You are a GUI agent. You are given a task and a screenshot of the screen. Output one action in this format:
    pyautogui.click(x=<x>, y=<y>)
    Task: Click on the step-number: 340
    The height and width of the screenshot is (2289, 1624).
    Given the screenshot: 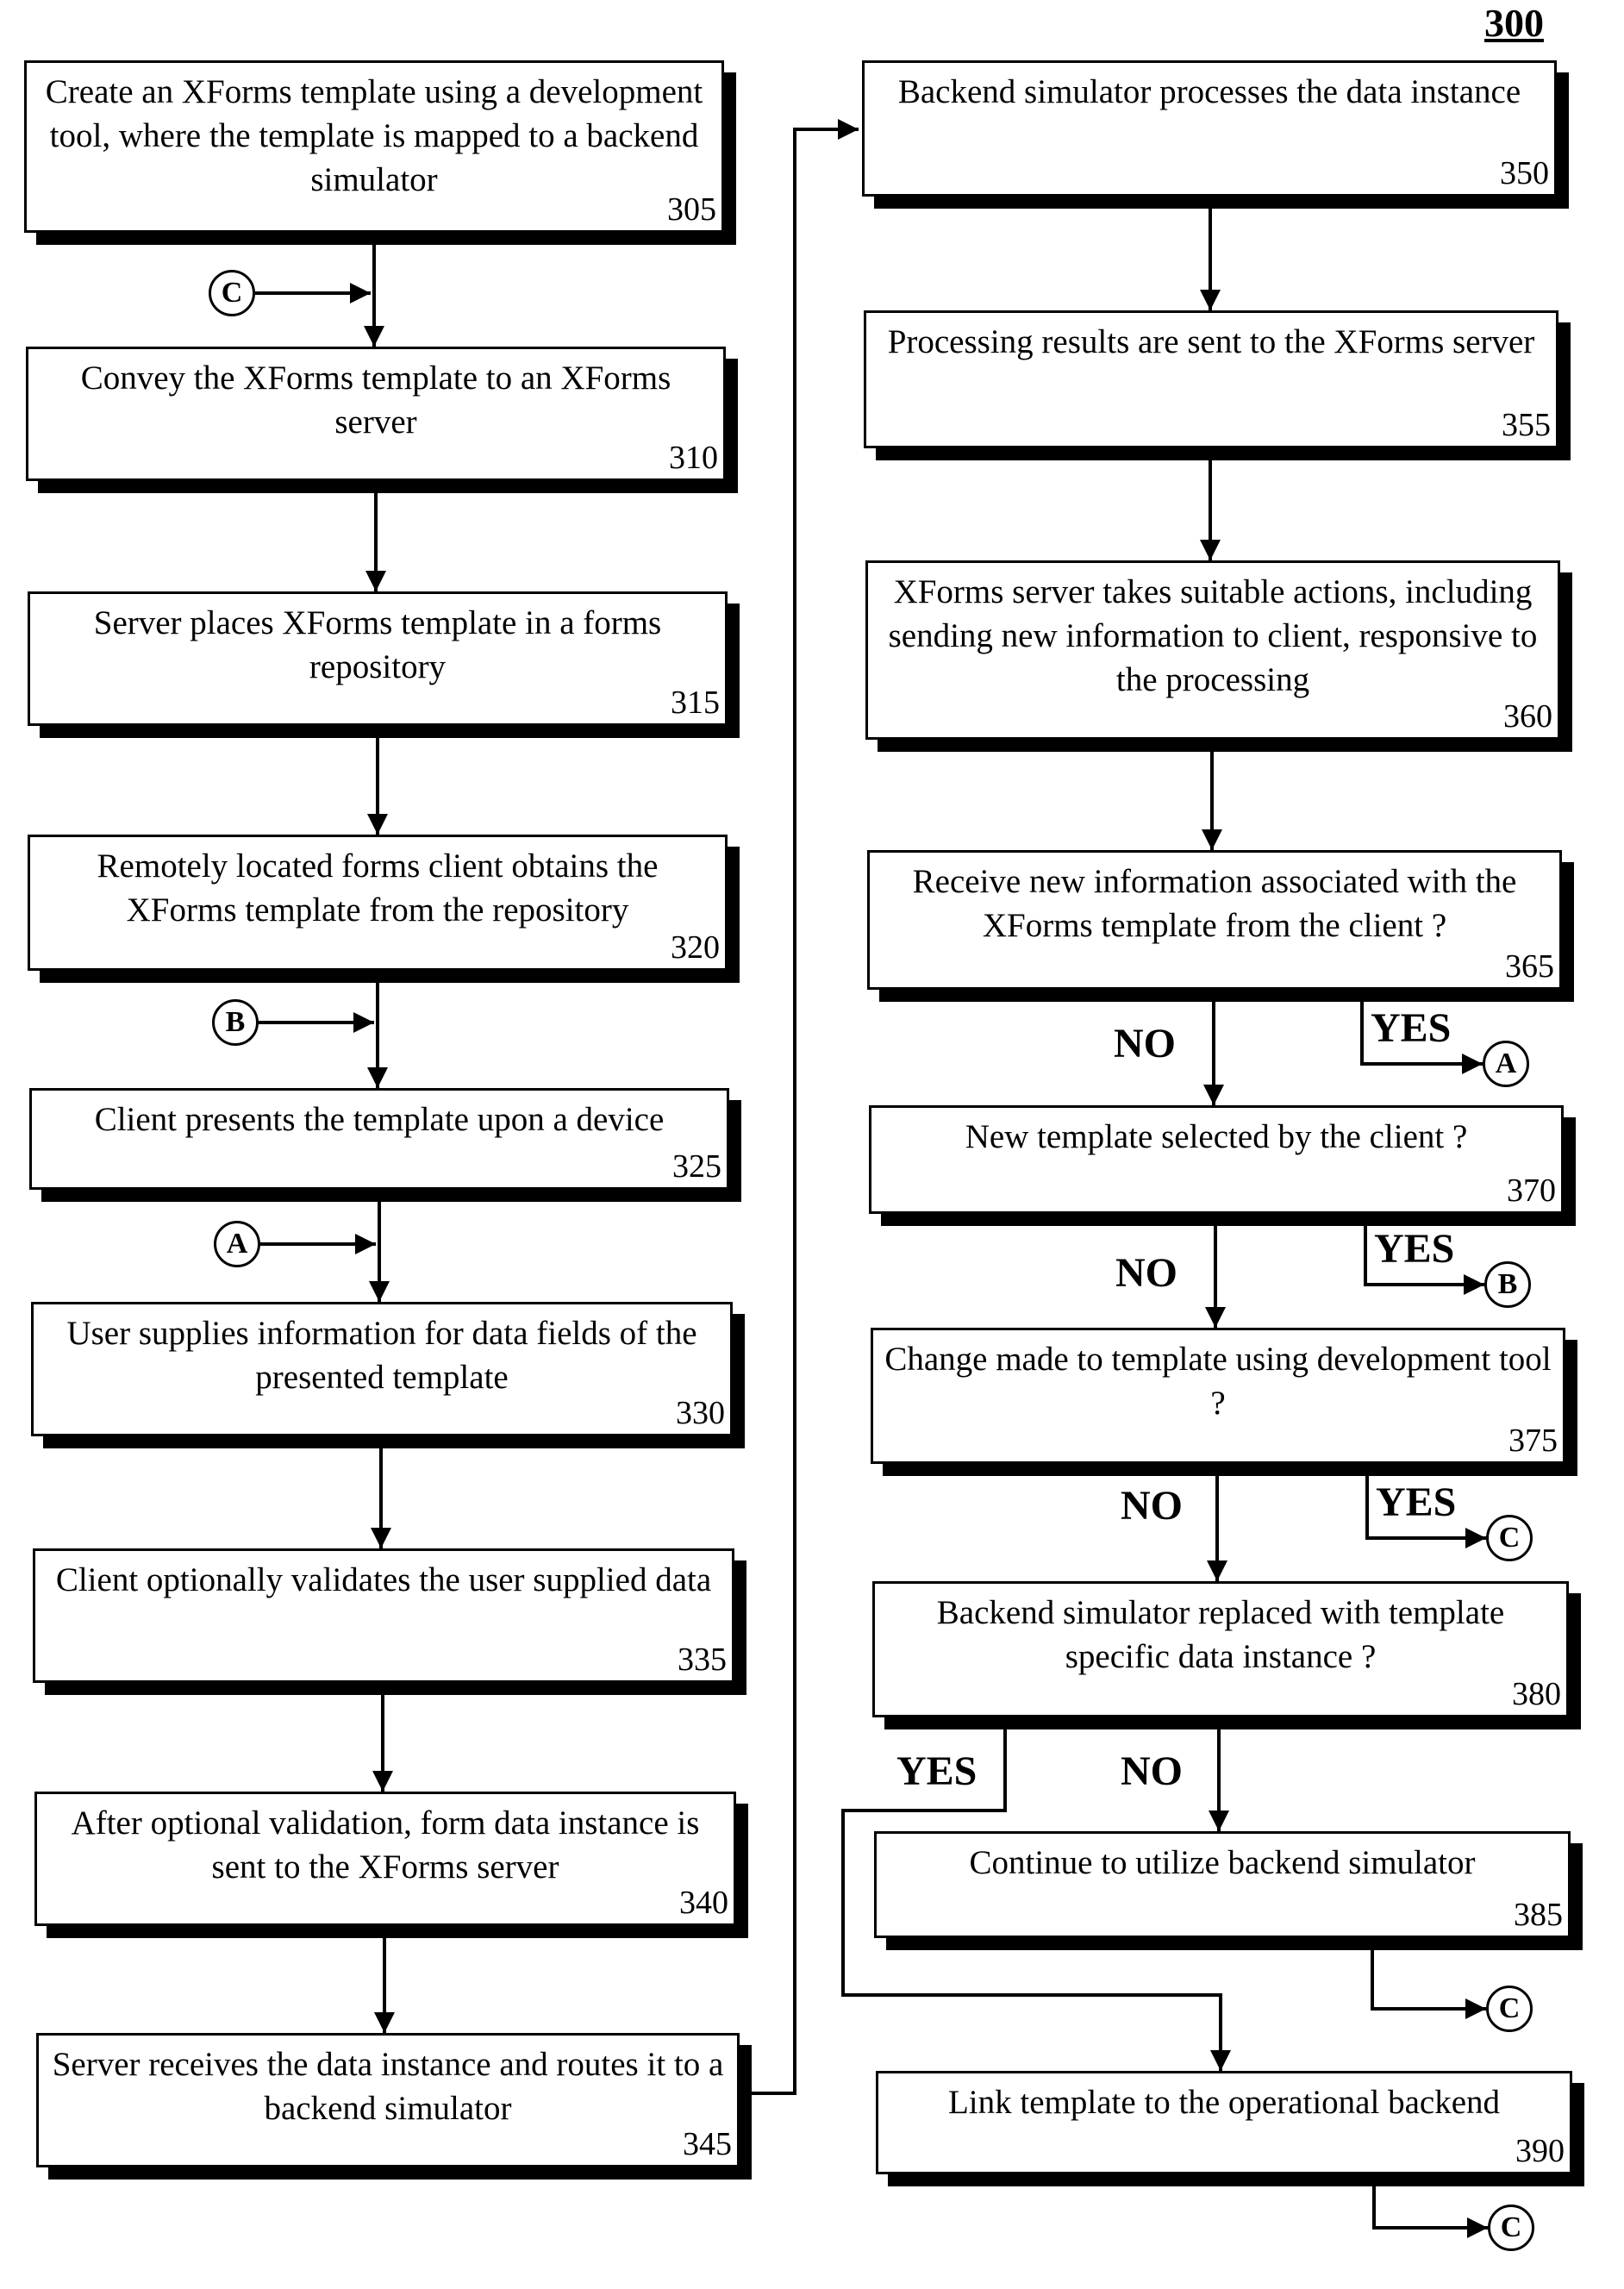 What is the action you would take?
    pyautogui.click(x=704, y=1903)
    